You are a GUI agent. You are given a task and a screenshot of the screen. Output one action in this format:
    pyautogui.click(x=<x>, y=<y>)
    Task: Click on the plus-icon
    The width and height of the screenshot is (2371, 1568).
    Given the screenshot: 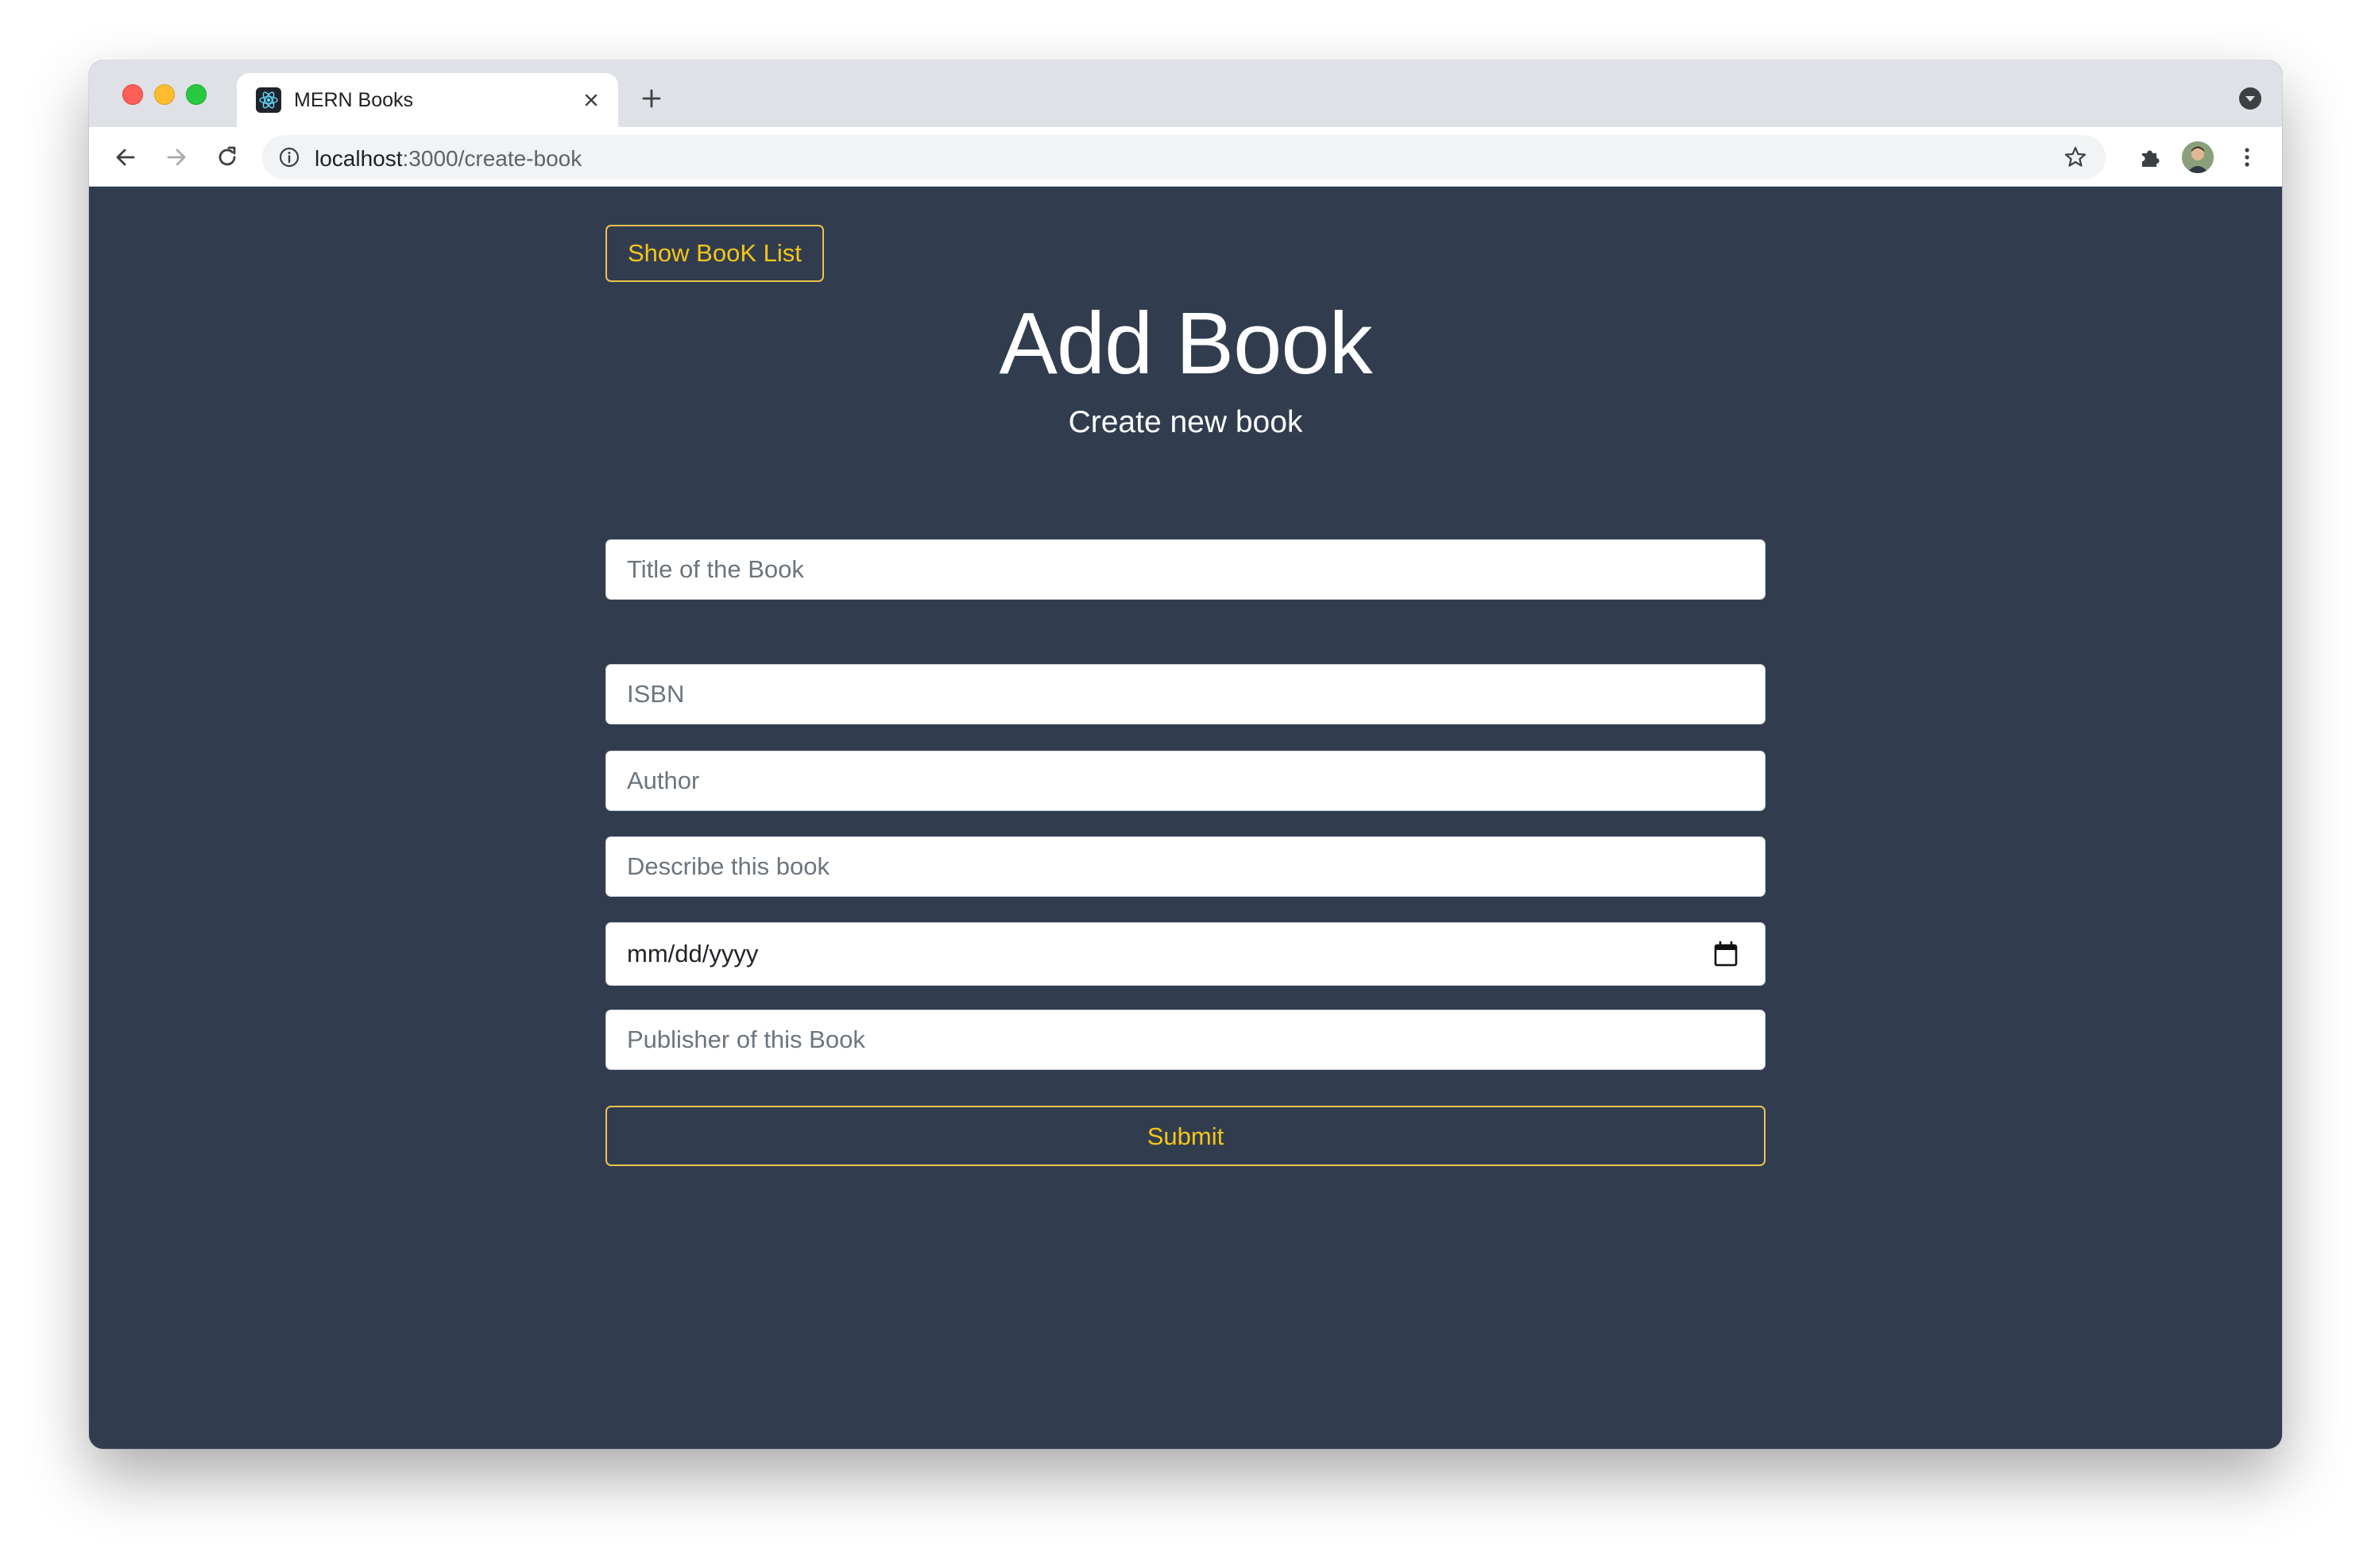 What is the action you would take?
    pyautogui.click(x=651, y=98)
    